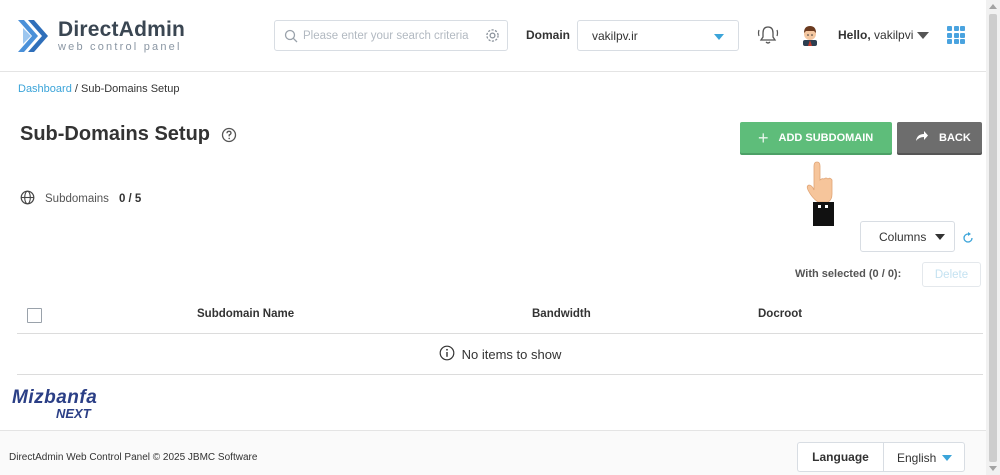 Image resolution: width=1000 pixels, height=475 pixels. I want to click on add-subdomain-button: + ADD SUBDOMAIN, so click(816, 137).